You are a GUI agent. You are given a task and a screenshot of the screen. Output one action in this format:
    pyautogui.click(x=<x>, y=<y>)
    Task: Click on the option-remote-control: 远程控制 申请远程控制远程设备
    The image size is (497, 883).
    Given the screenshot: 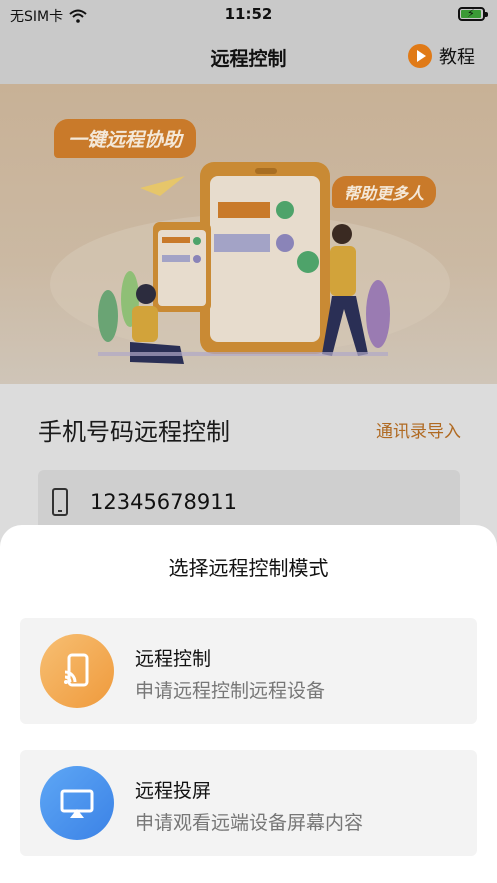 What is the action you would take?
    pyautogui.click(x=248, y=671)
    